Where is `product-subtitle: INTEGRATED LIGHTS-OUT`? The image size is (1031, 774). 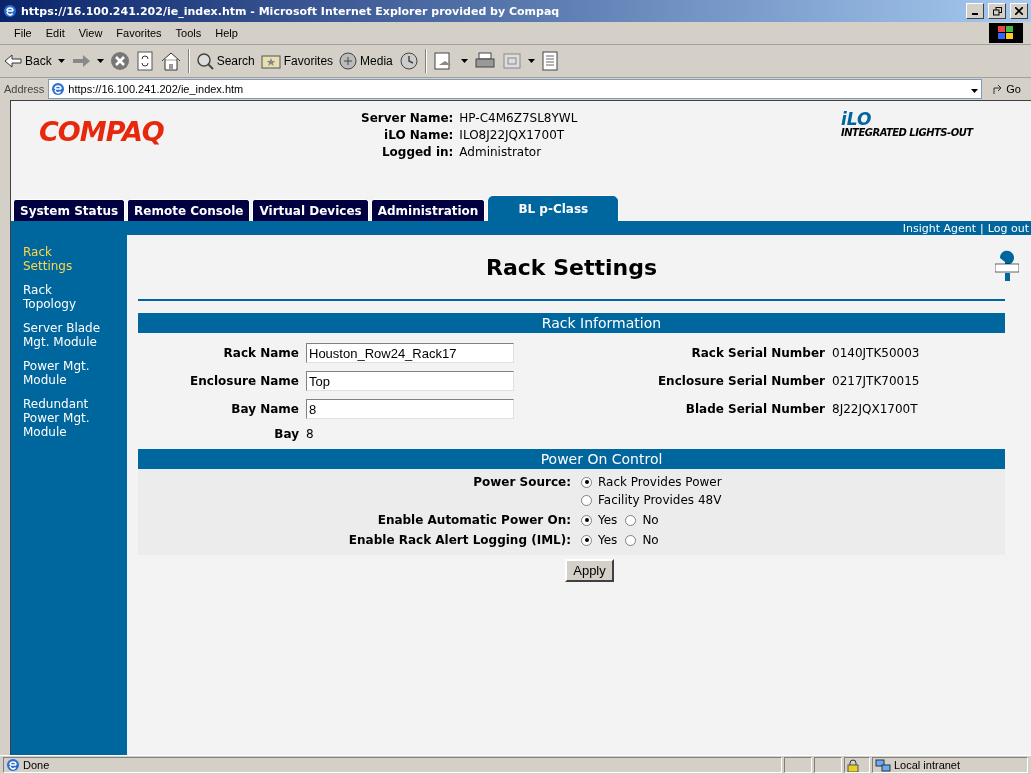
product-subtitle: INTEGRATED LIGHTS-OUT is located at coordinates (907, 132).